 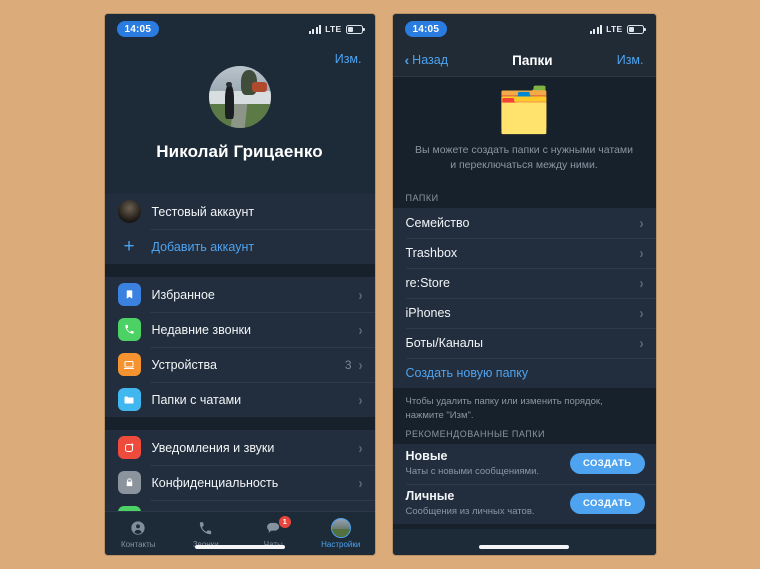 What do you see at coordinates (524, 223) in the screenshot?
I see `folder-row: Семейство ›` at bounding box center [524, 223].